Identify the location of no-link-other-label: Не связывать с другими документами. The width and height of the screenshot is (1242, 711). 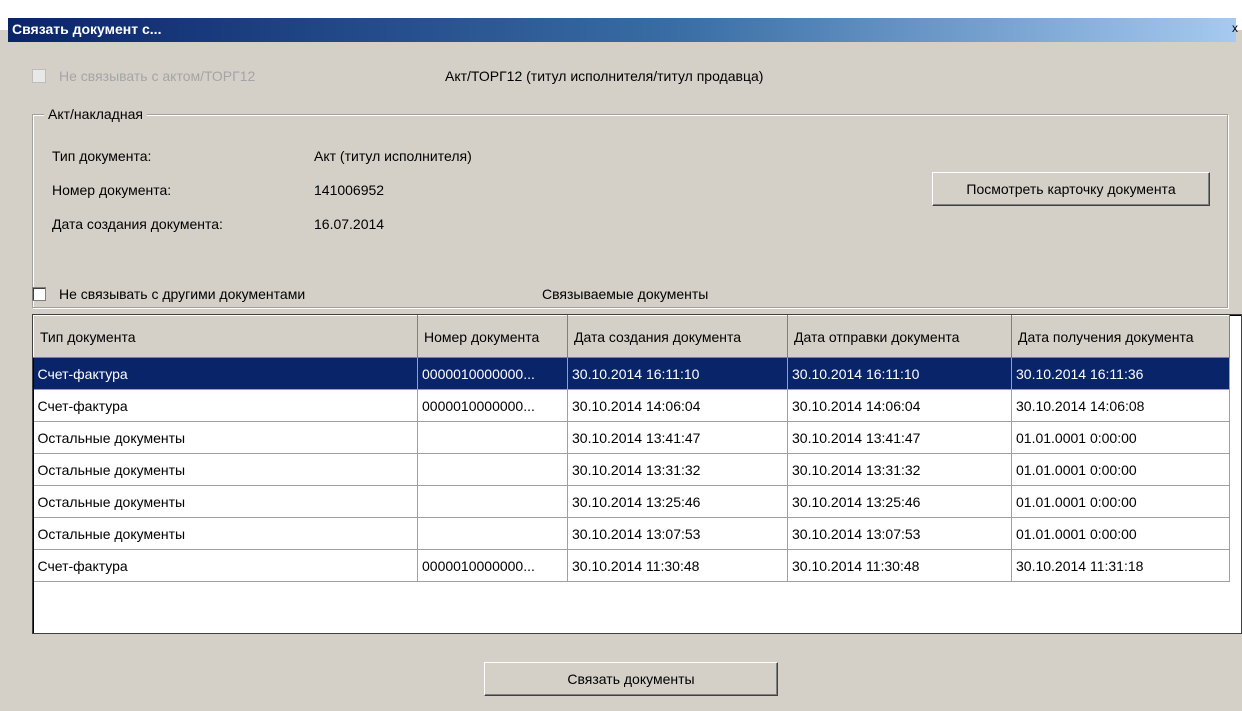
(182, 294).